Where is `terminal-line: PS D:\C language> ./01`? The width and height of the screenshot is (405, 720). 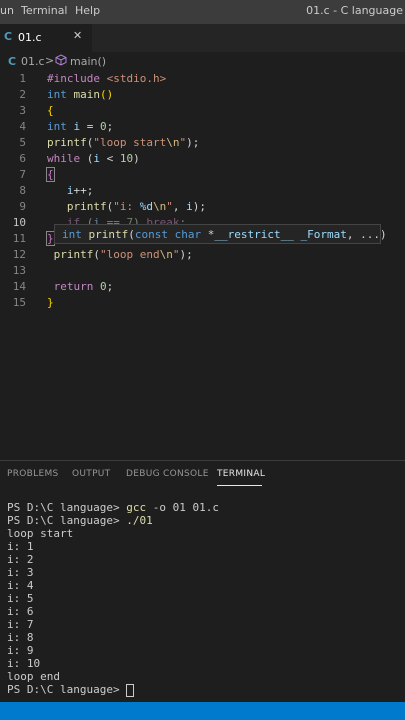 terminal-line: PS D:\C language> ./01 is located at coordinates (80, 520).